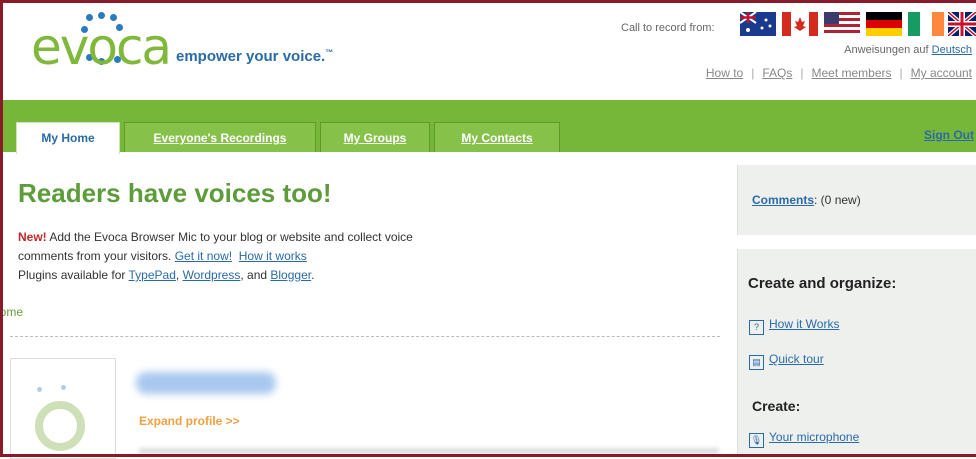 This screenshot has height=459, width=976. Describe the element at coordinates (95, 256) in the screenshot. I see `intro-line-2: comments from your visitors.` at that location.